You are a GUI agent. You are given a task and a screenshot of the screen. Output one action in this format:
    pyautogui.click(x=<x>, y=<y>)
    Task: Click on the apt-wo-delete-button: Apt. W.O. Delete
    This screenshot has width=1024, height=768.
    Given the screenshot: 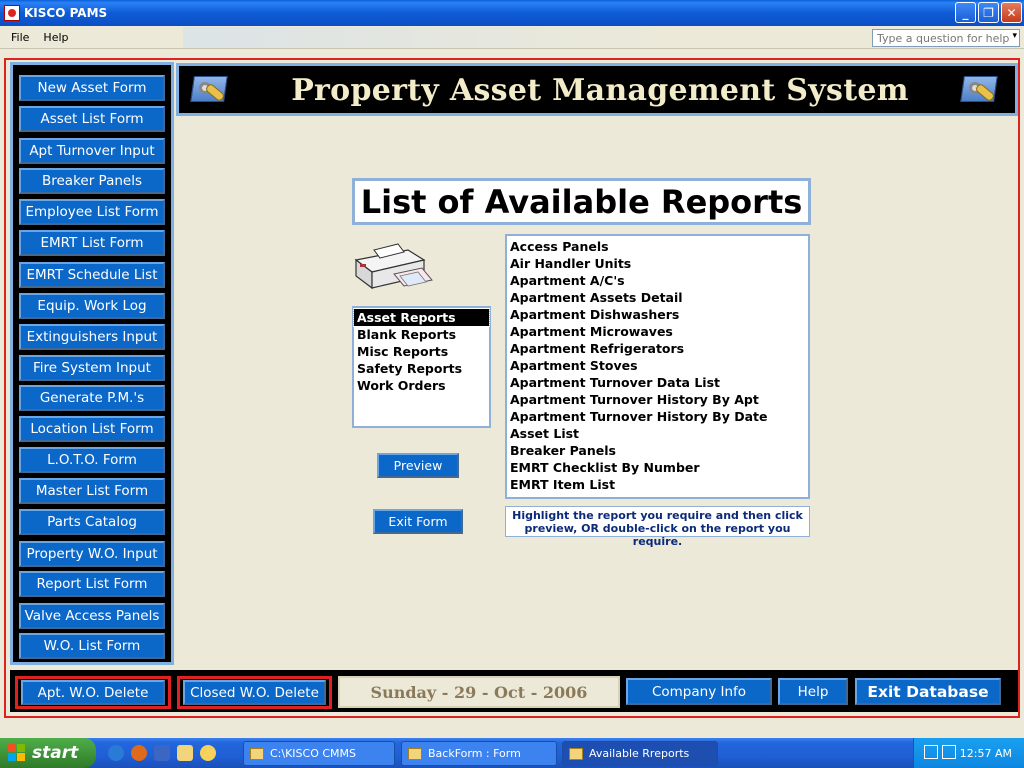 What is the action you would take?
    pyautogui.click(x=93, y=692)
    